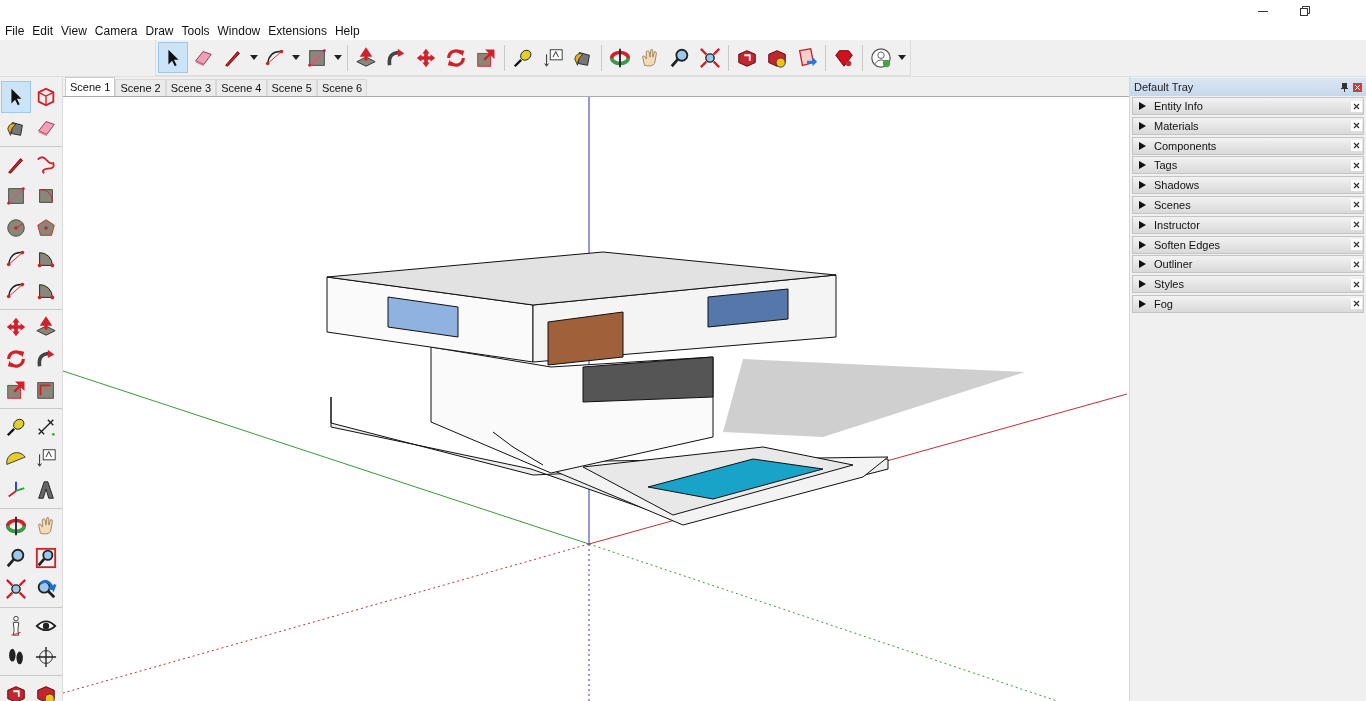 This screenshot has width=1366, height=701. I want to click on panel-title: Outliner, so click(1174, 264).